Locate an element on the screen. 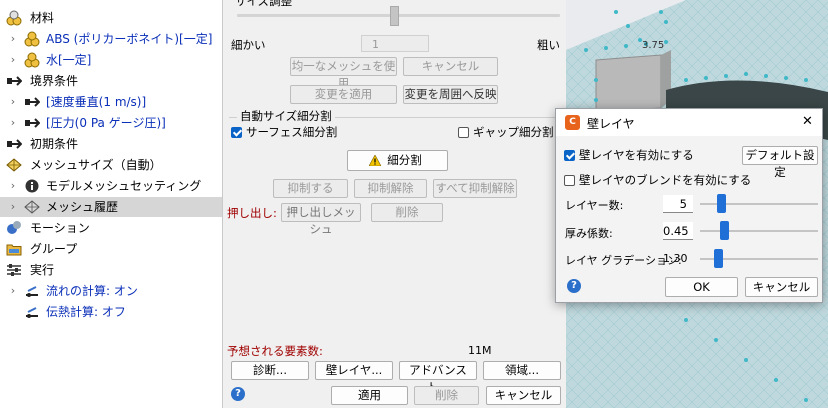 Image resolution: width=828 pixels, height=408 pixels. refine-button: 細分割 is located at coordinates (397, 160).